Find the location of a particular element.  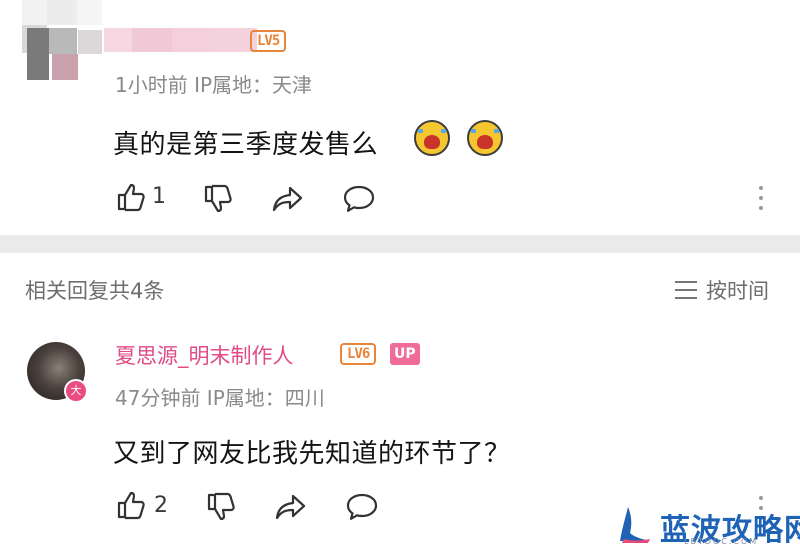

username-link: 夏思源_明末制作人 is located at coordinates (204, 355).